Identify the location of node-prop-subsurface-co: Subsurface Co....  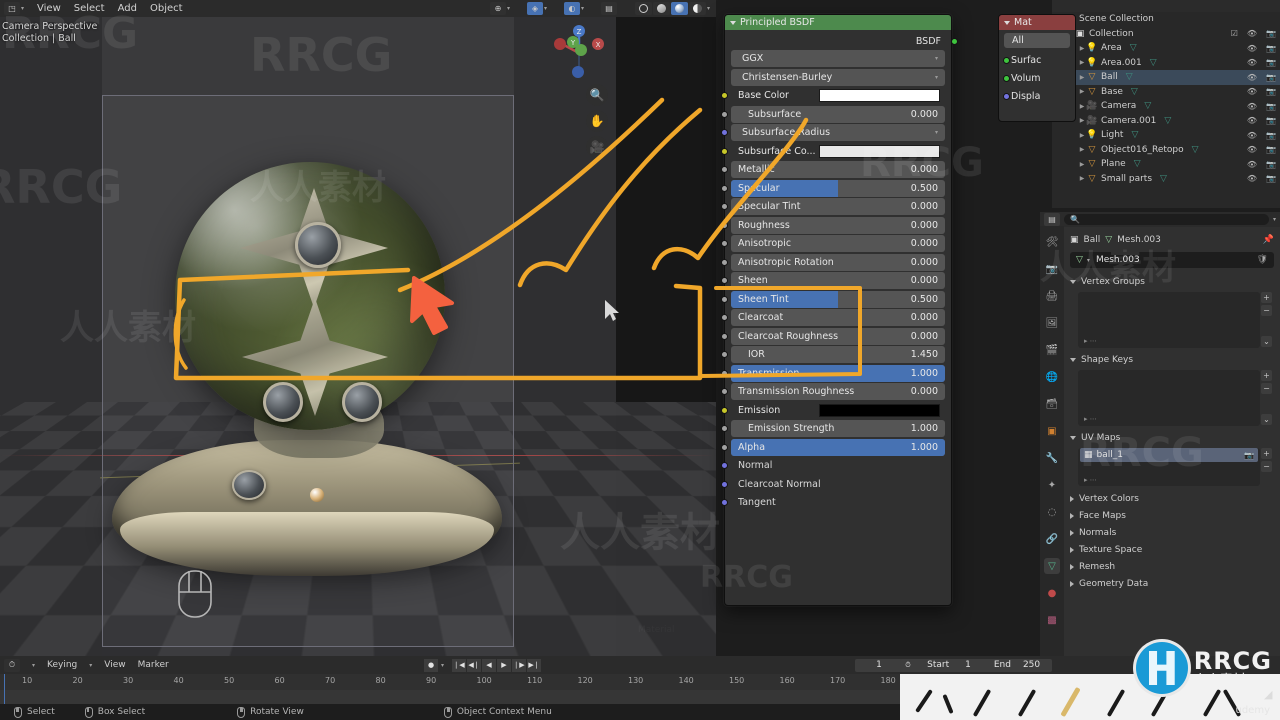
(833, 151).